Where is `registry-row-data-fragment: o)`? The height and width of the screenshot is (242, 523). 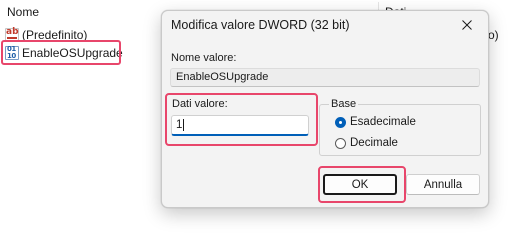 registry-row-data-fragment: o) is located at coordinates (493, 35).